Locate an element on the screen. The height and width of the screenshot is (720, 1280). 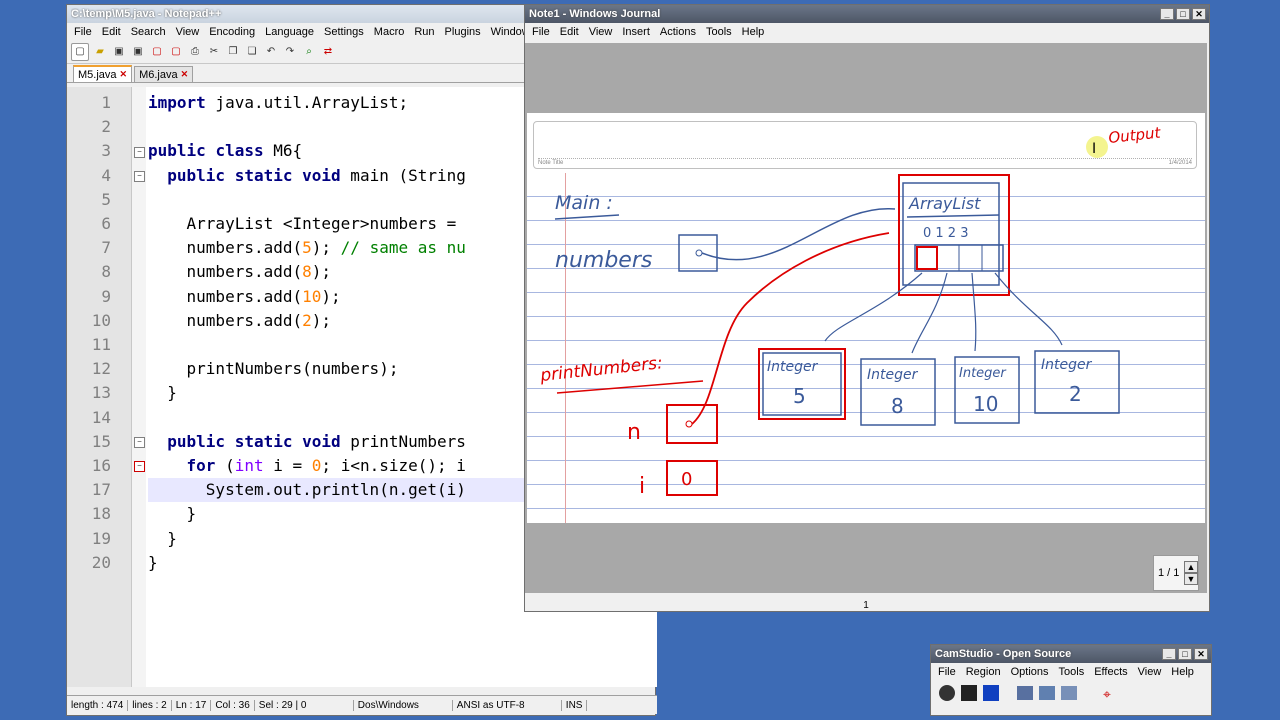
code-line: ArrayList <Integer>numbers = is located at coordinates (302, 224).